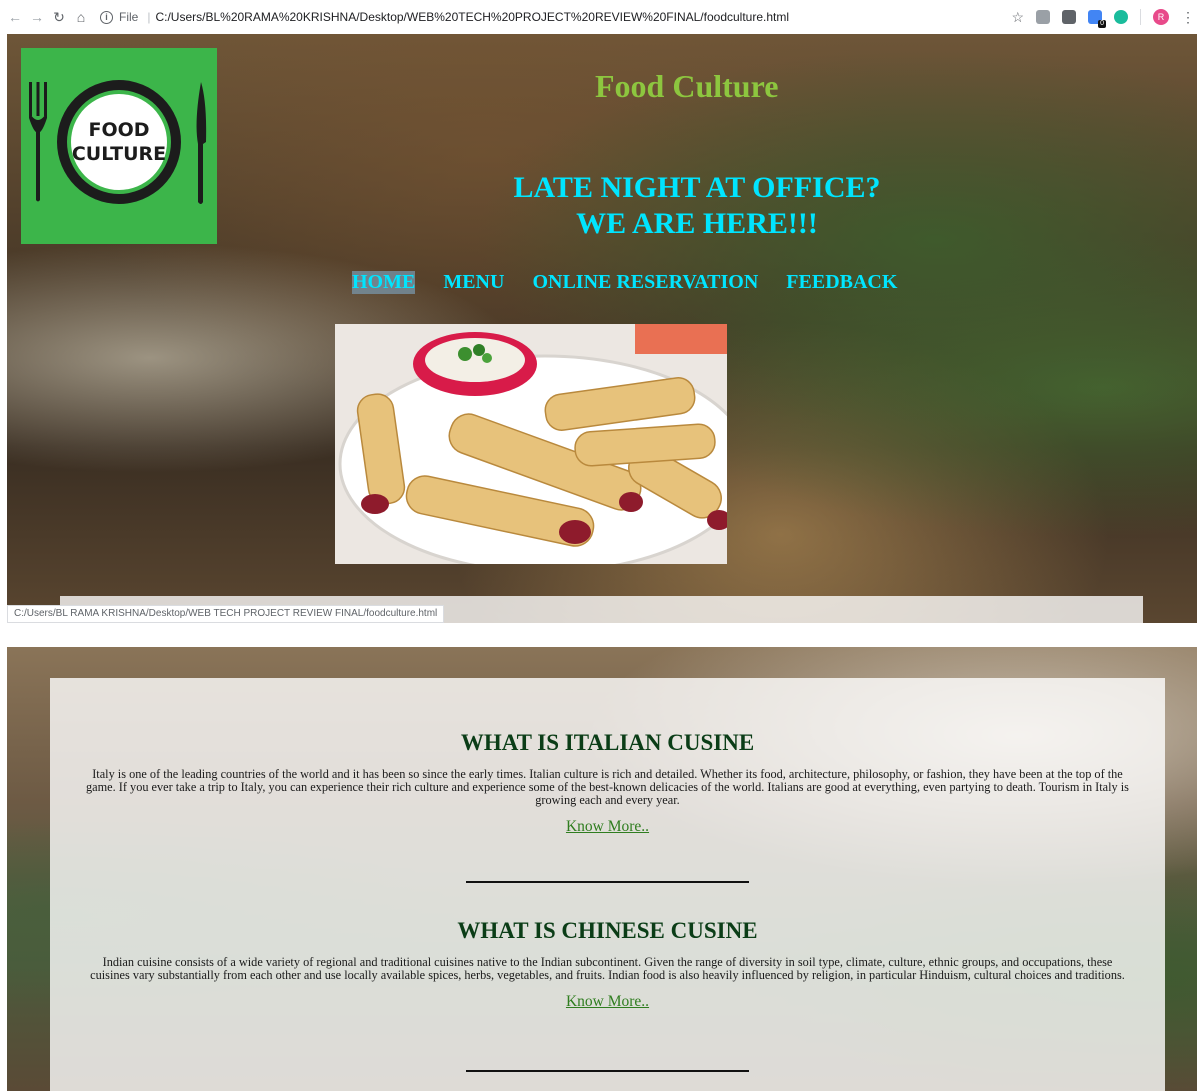  Describe the element at coordinates (1161, 17) in the screenshot. I see `profile-avatar: R` at that location.